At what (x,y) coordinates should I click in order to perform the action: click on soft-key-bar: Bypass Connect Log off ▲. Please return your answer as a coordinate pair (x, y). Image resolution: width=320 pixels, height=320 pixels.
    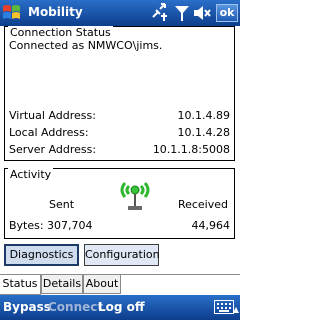
    Looking at the image, I should click on (120, 307).